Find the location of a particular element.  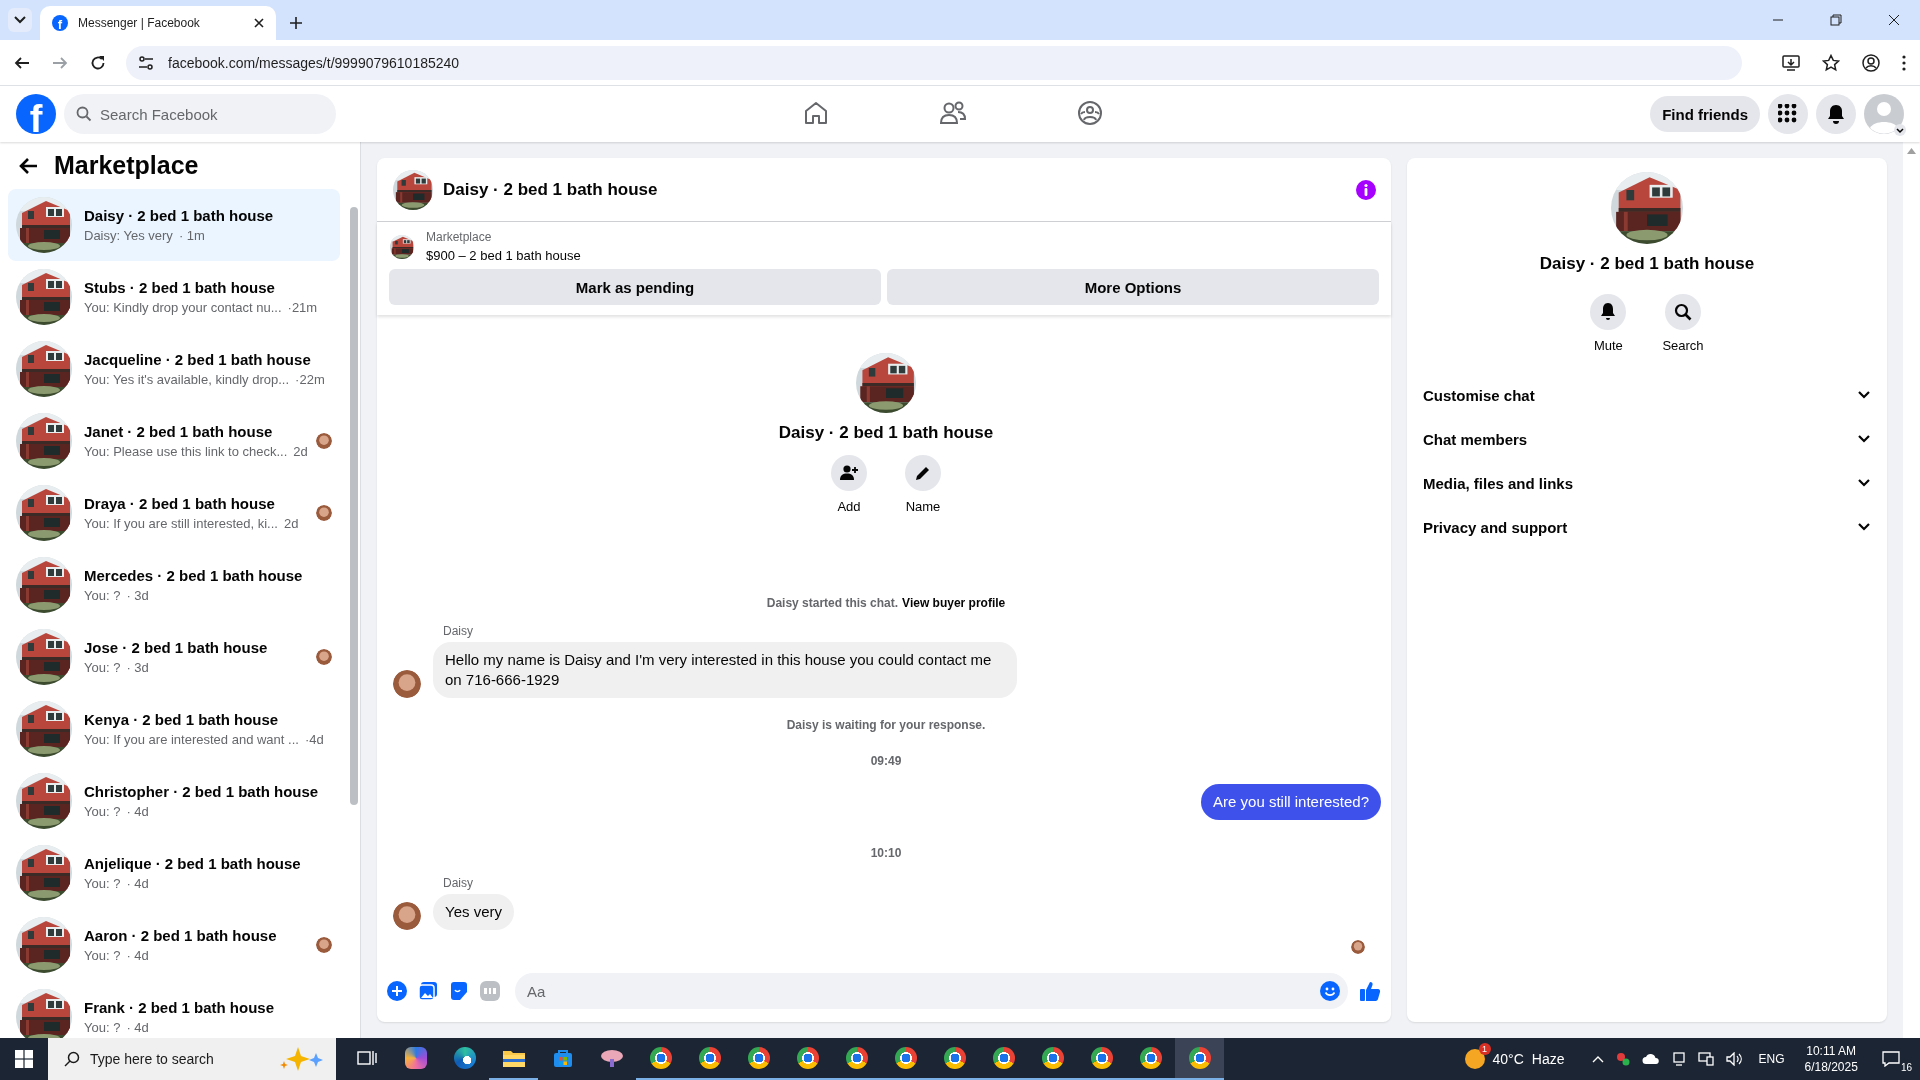

section-header: Chat members is located at coordinates (1647, 439).